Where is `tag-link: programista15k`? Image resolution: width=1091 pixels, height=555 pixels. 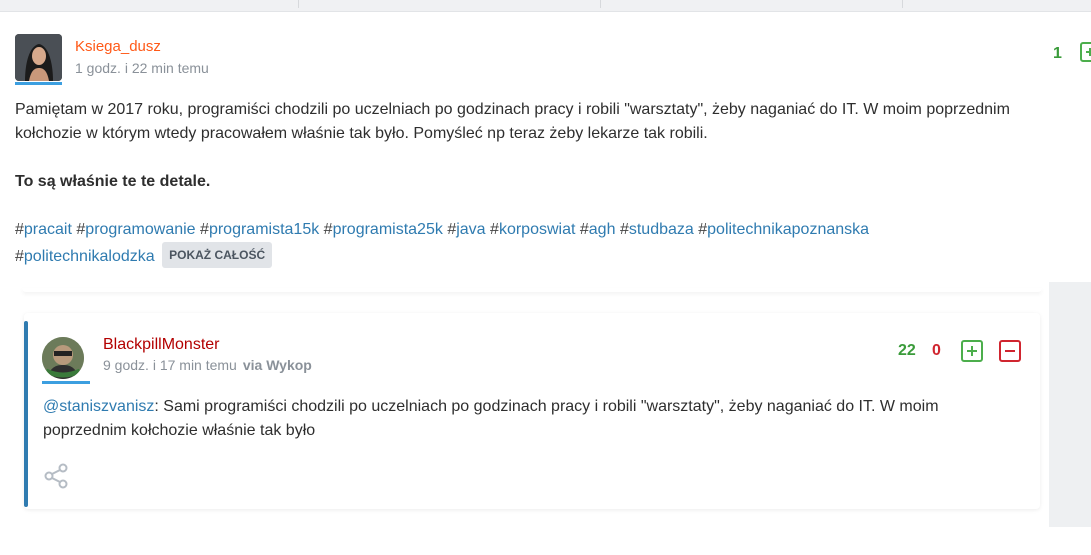 tag-link: programista15k is located at coordinates (264, 229).